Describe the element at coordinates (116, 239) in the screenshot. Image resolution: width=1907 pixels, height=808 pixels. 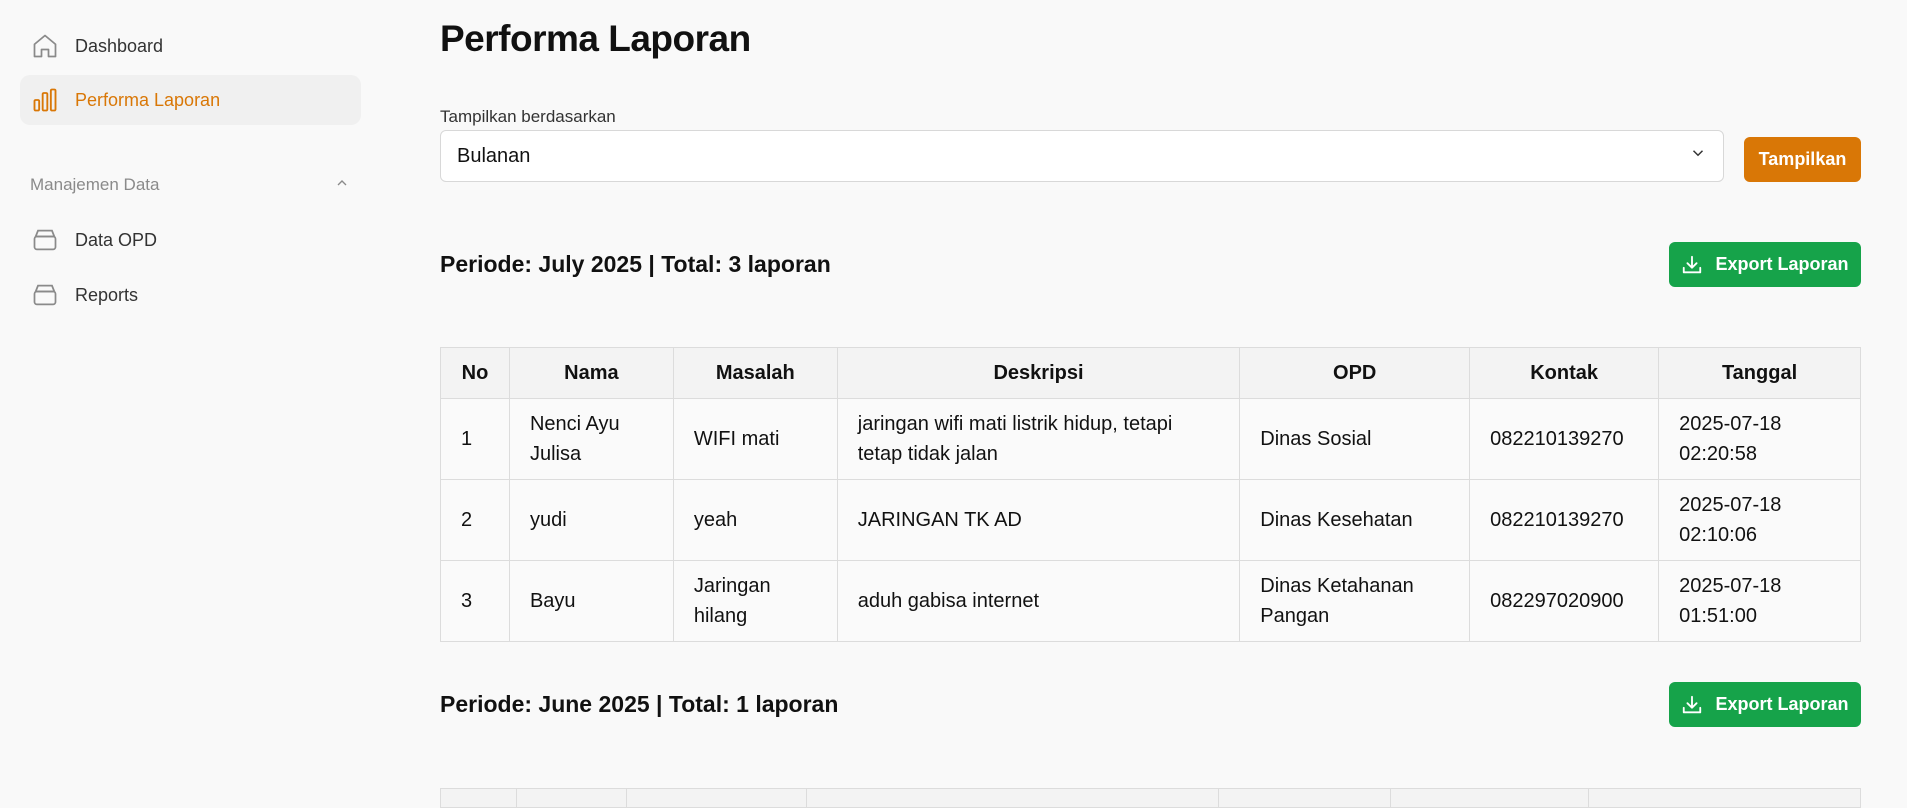
I see `sidebar-item-label: Data OPD` at that location.